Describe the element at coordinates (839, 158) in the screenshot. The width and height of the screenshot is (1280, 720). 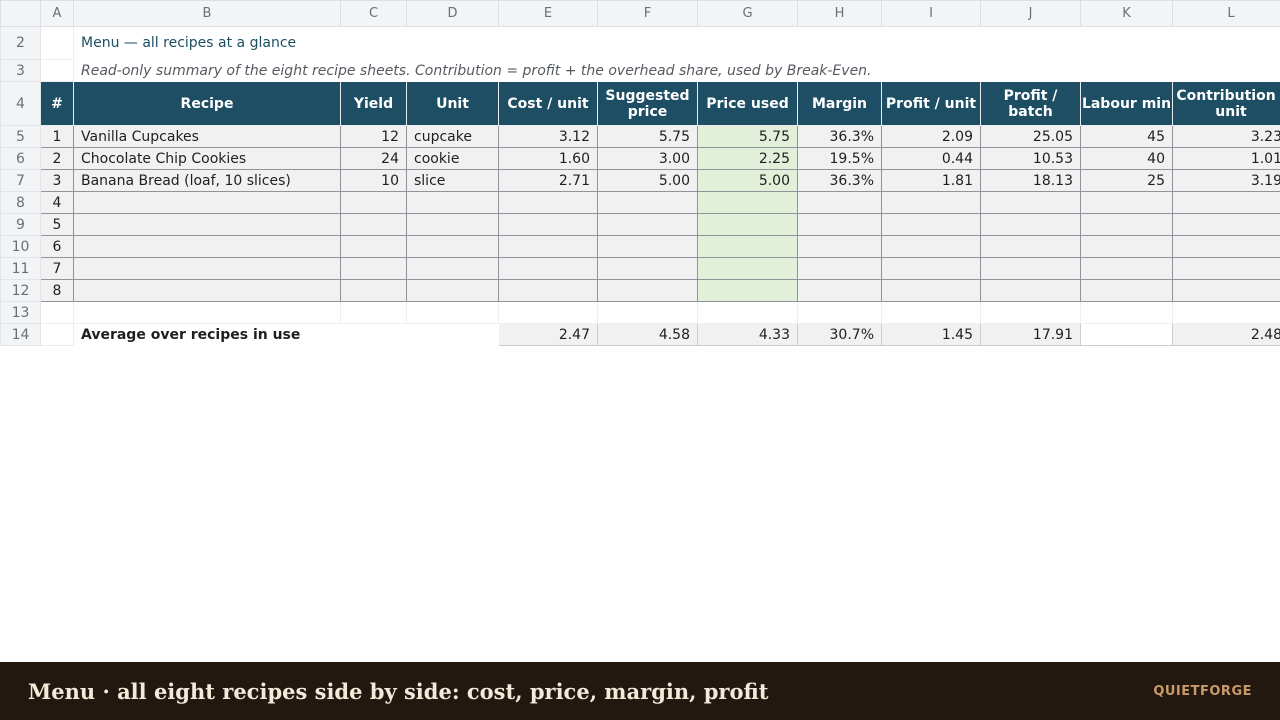
I see `margin-cell: 19.5%` at that location.